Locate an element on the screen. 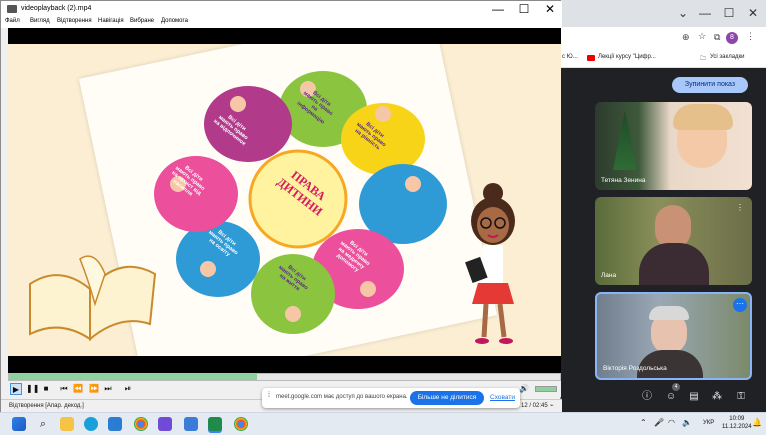 Image resolution: width=766 pixels, height=435 pixels. participant-body is located at coordinates (674, 264).